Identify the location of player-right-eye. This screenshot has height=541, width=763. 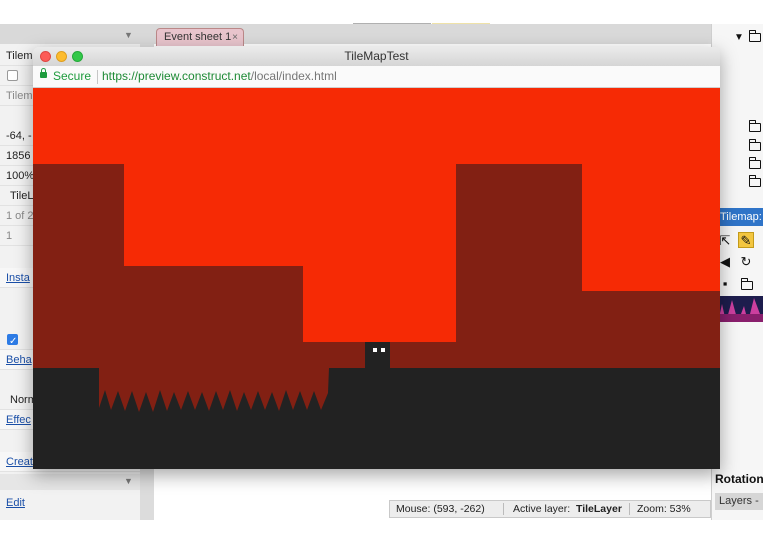
(383, 350).